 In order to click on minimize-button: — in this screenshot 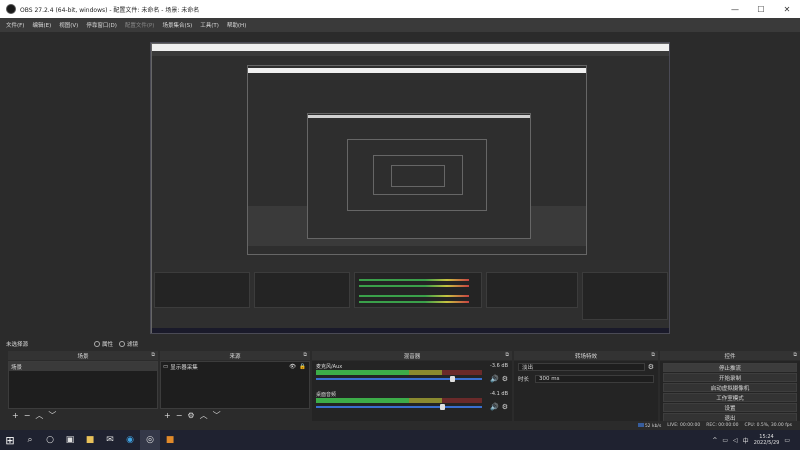, I will do `click(735, 9)`.